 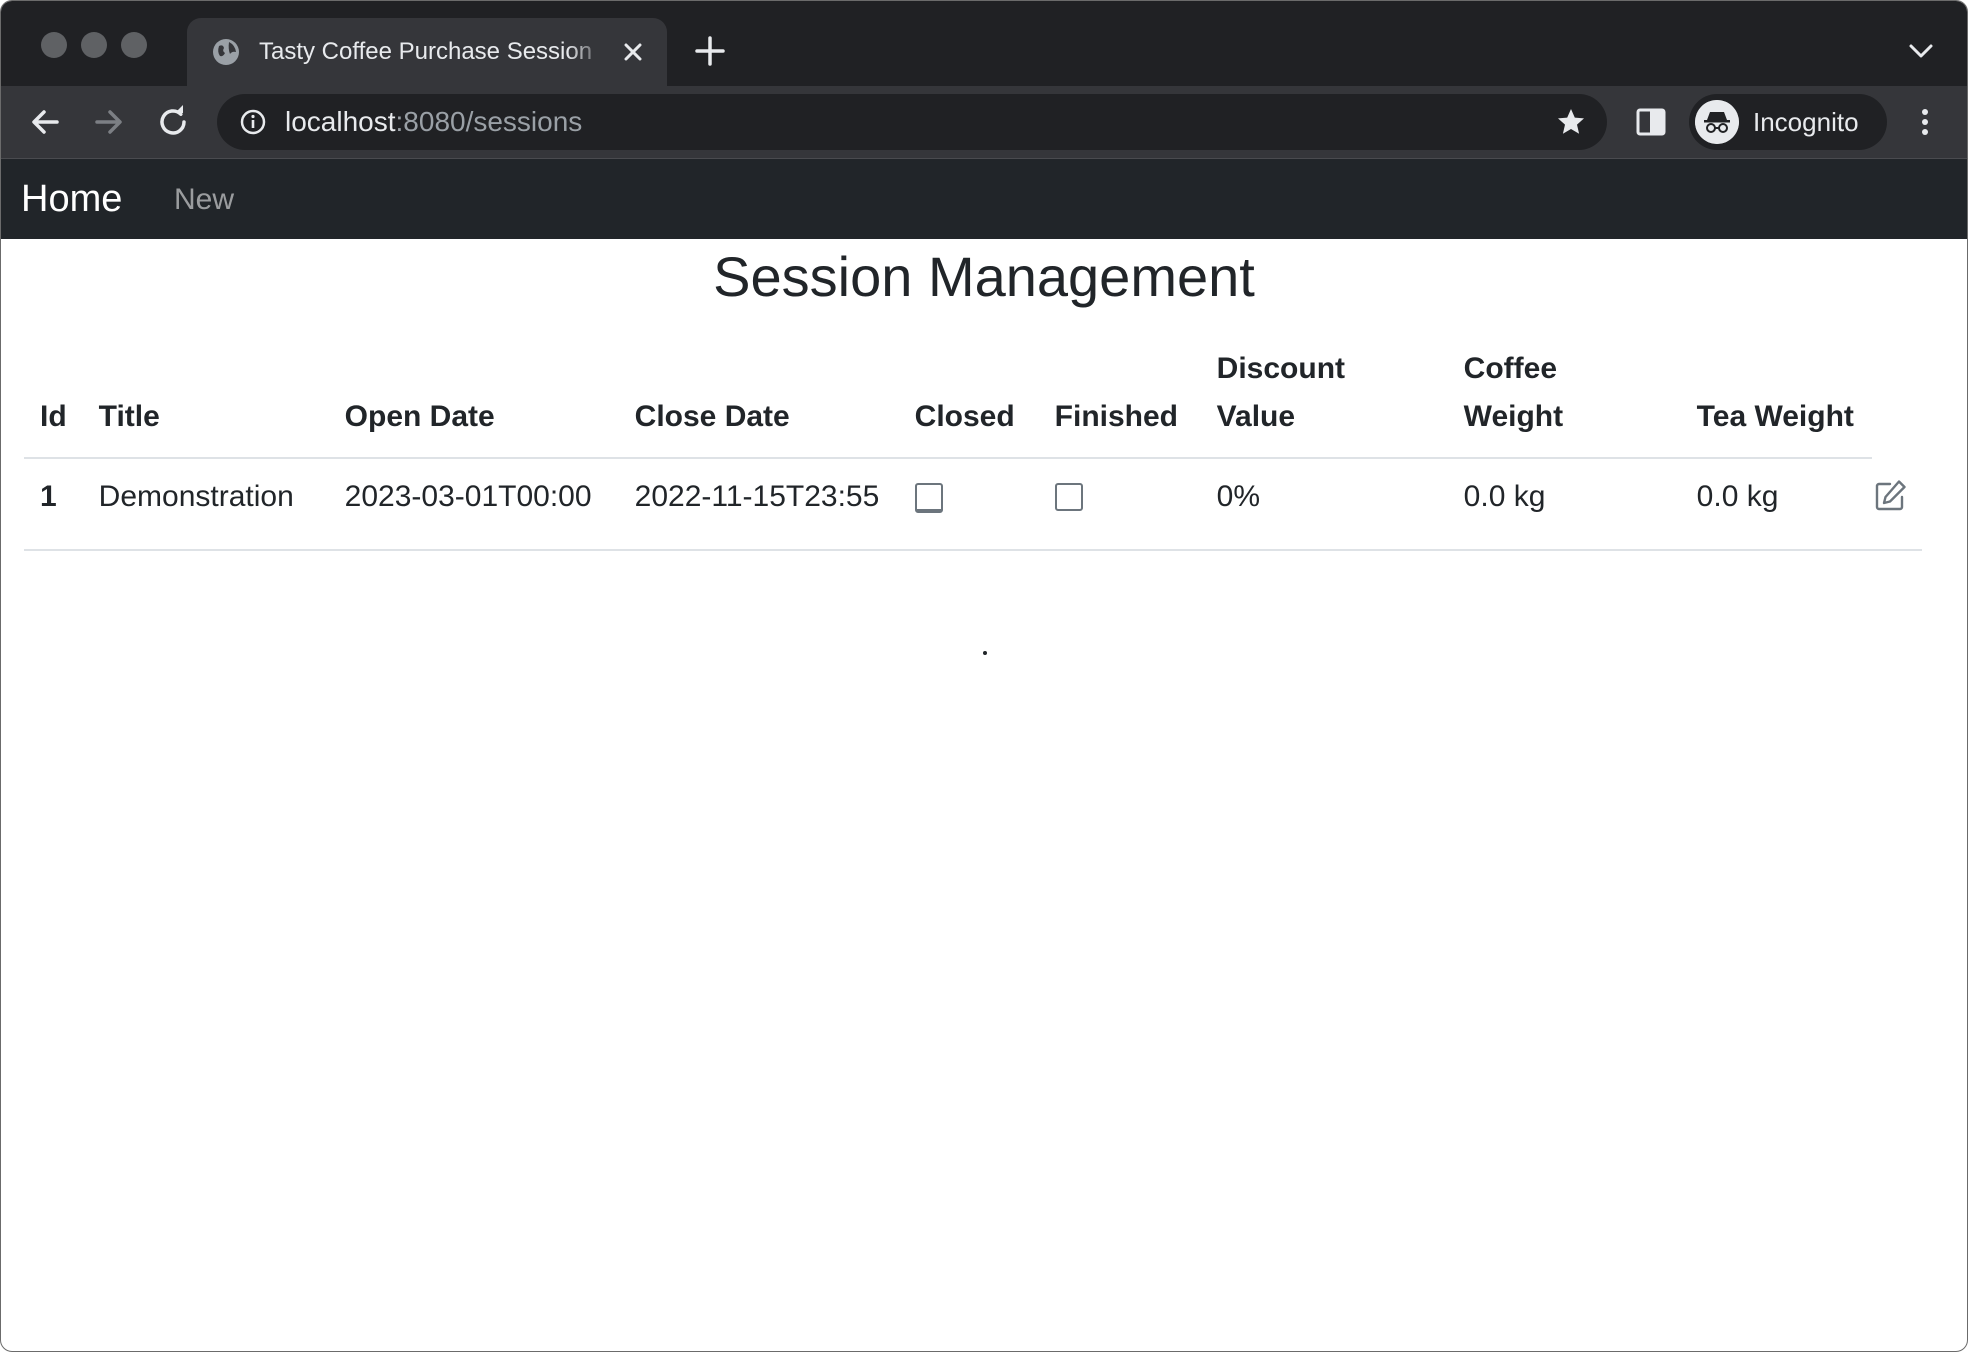 I want to click on kebab-menu-icon, so click(x=1925, y=122).